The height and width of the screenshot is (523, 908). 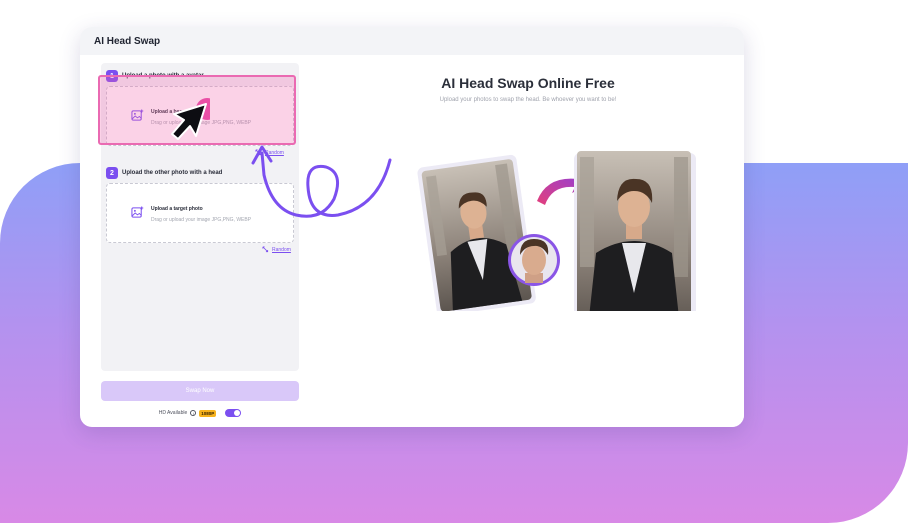 I want to click on target-photo-hint: Drag or upload your image JPG,PNG, WEBP, so click(x=201, y=220).